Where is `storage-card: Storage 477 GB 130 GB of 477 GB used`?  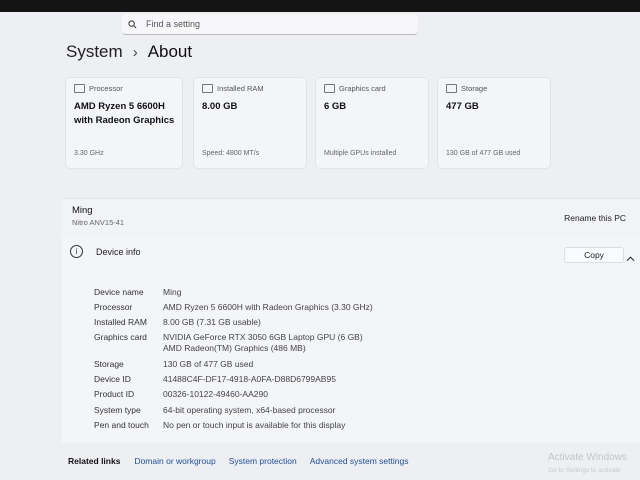 storage-card: Storage 477 GB 130 GB of 477 GB used is located at coordinates (494, 123).